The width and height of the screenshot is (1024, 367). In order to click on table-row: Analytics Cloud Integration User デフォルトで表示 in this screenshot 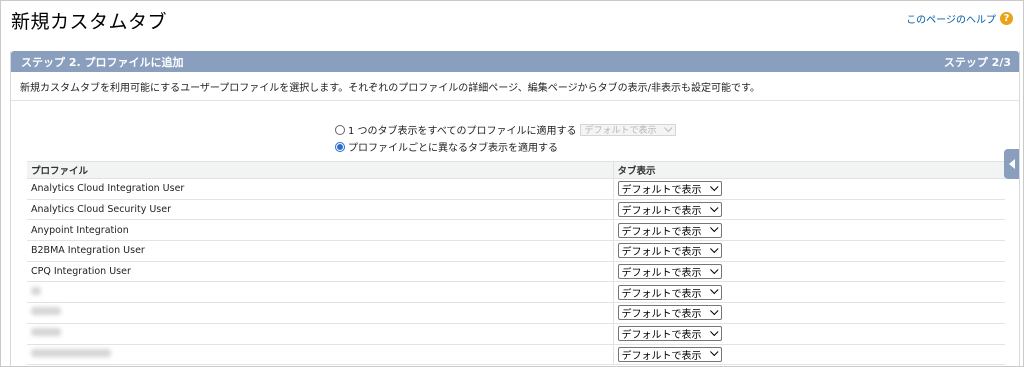, I will do `click(516, 189)`.